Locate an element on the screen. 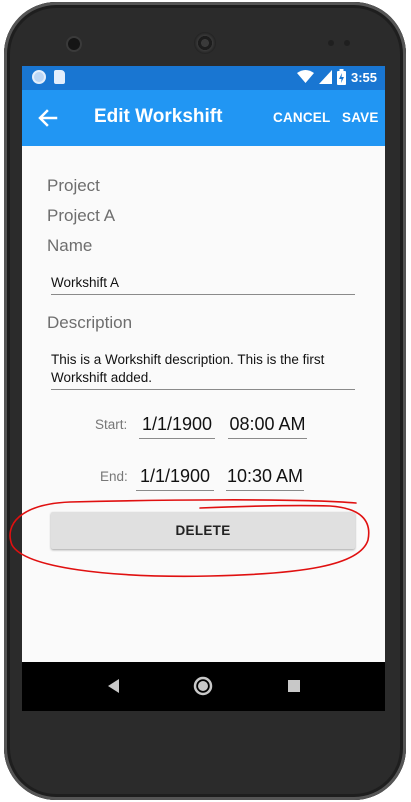 The width and height of the screenshot is (411, 802). navigation-bar is located at coordinates (203, 686).